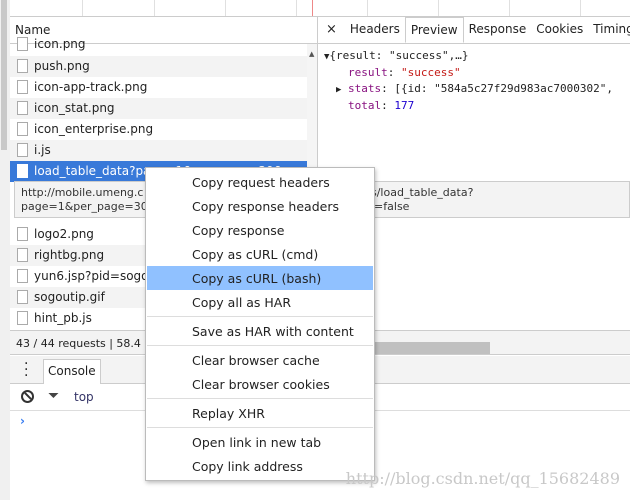  Describe the element at coordinates (158, 129) in the screenshot. I see `request-row: icon_enterprise.png` at that location.